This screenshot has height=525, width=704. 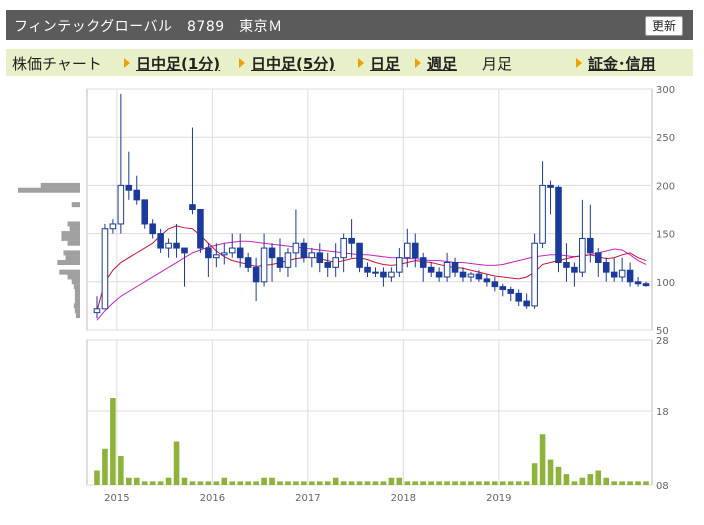 I want to click on volume-profile-panel, so click(x=49, y=250).